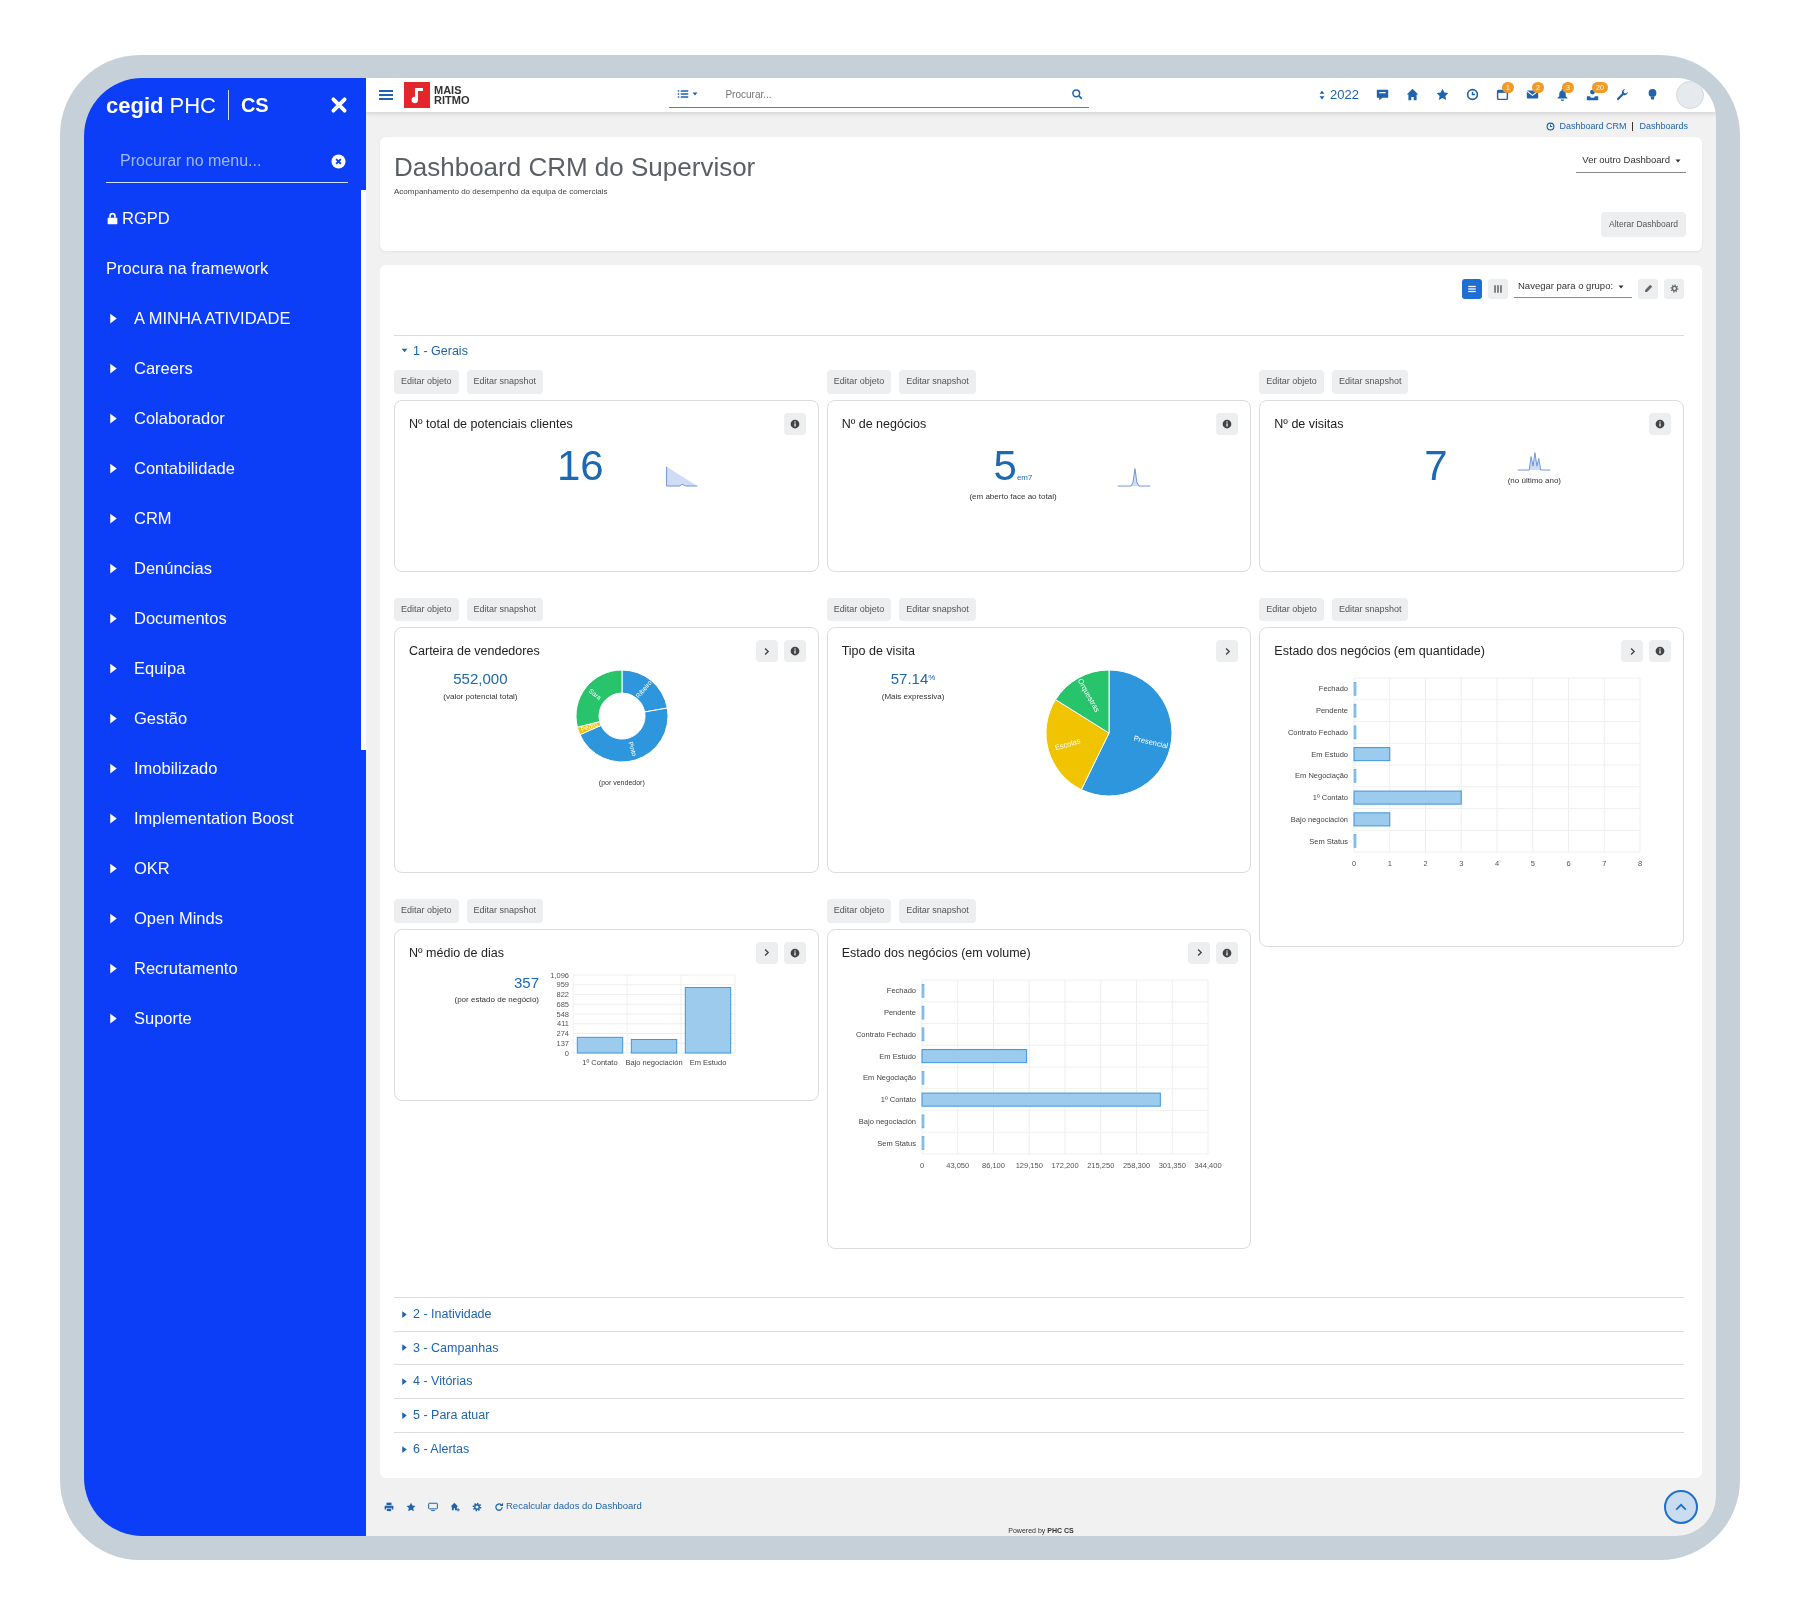 This screenshot has height=1619, width=1811. I want to click on menu-item: Documentos, so click(180, 618).